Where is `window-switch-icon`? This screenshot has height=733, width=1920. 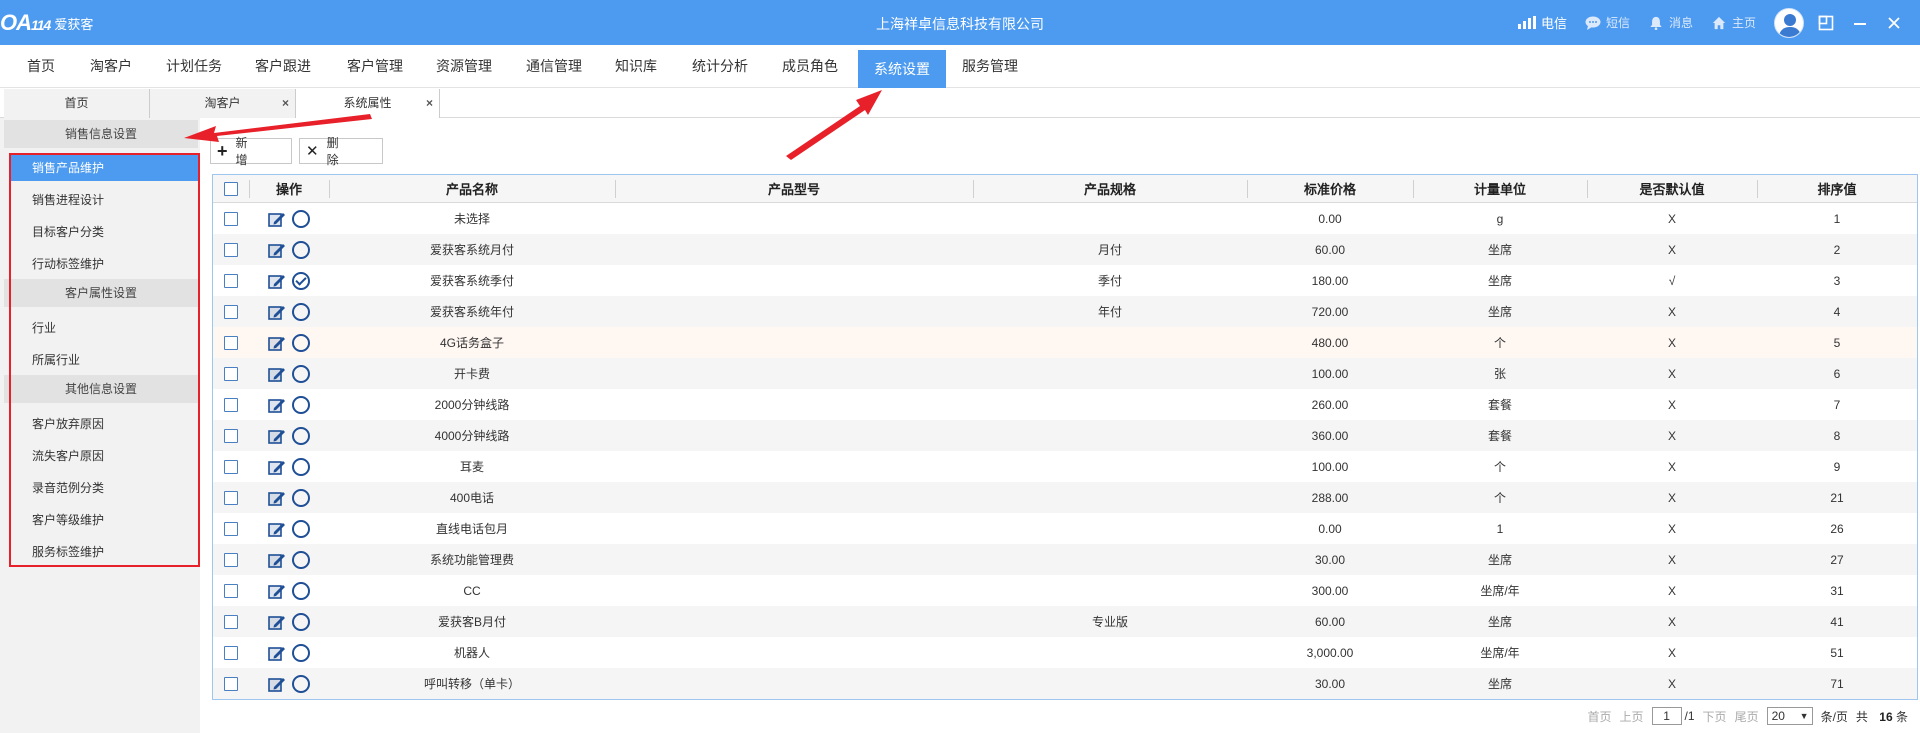
window-switch-icon is located at coordinates (1826, 23).